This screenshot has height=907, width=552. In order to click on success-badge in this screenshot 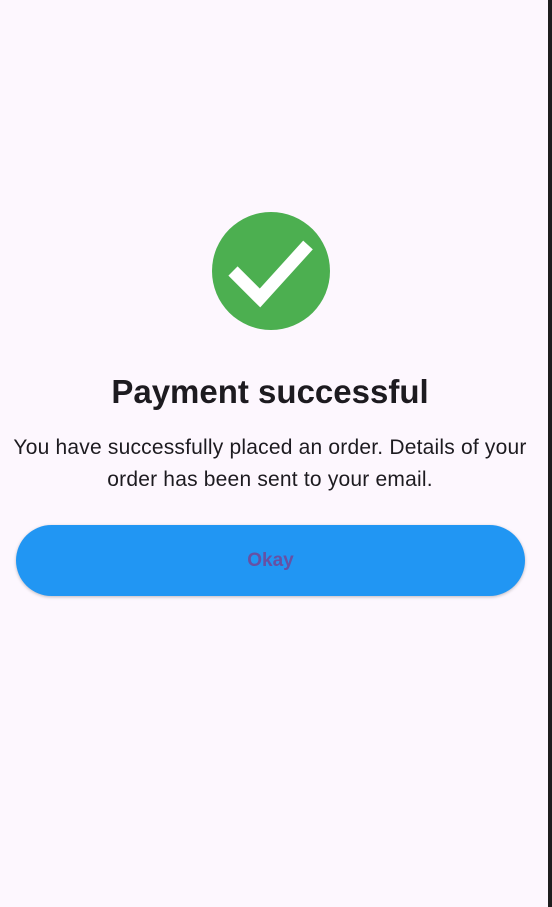, I will do `click(271, 271)`.